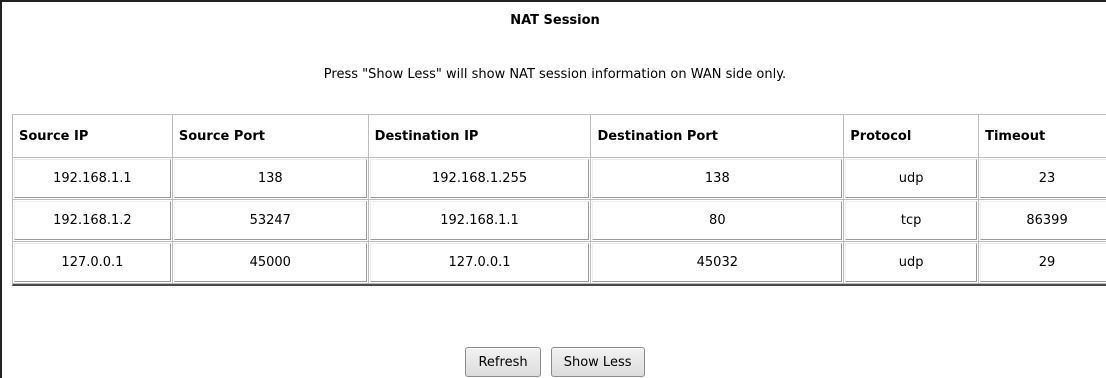 Image resolution: width=1106 pixels, height=378 pixels. What do you see at coordinates (718, 221) in the screenshot?
I see `cell-destination-port: 80` at bounding box center [718, 221].